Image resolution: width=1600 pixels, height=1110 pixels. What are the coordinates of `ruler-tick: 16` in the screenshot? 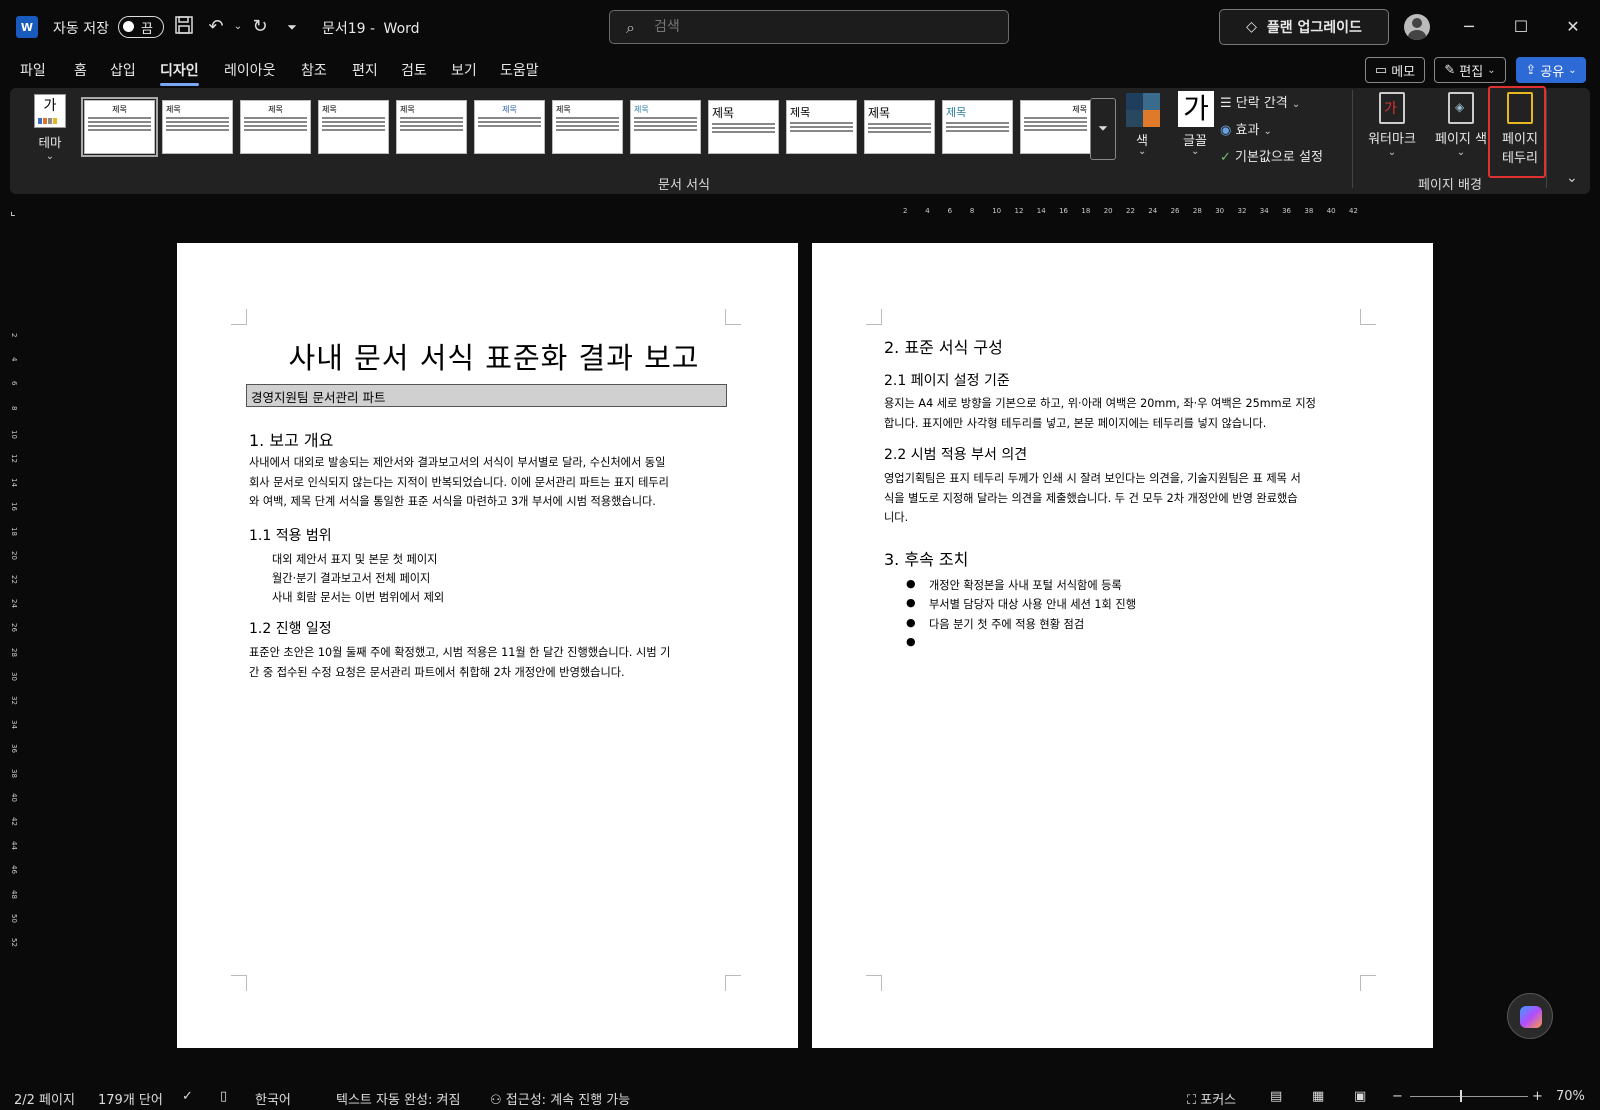 It's located at (14, 507).